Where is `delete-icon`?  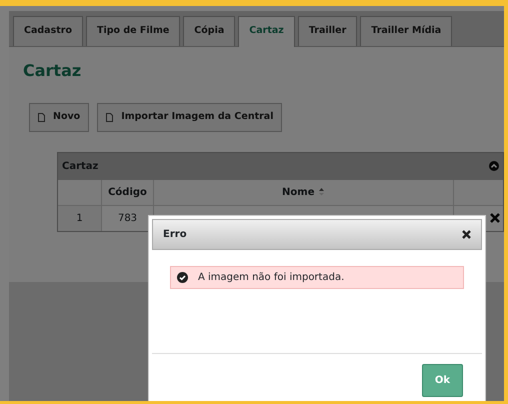
delete-icon is located at coordinates (495, 217).